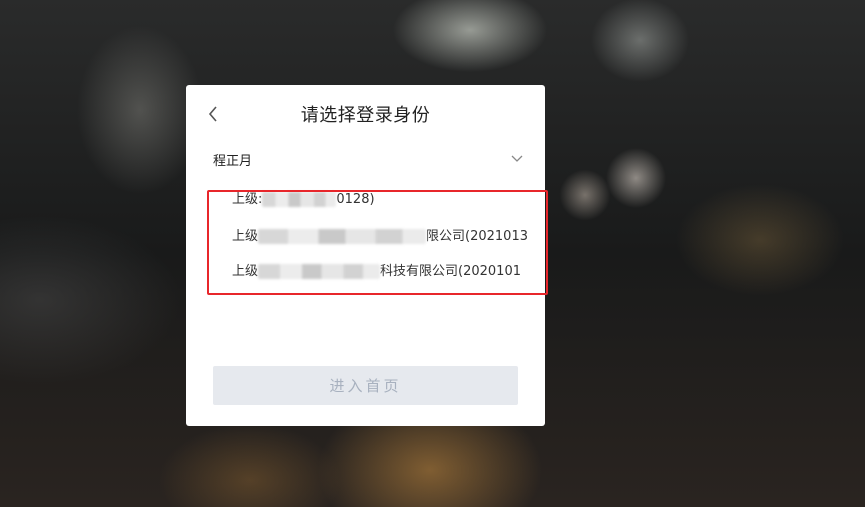 The width and height of the screenshot is (865, 507). Describe the element at coordinates (233, 161) in the screenshot. I see `selected-identity: 程正月` at that location.